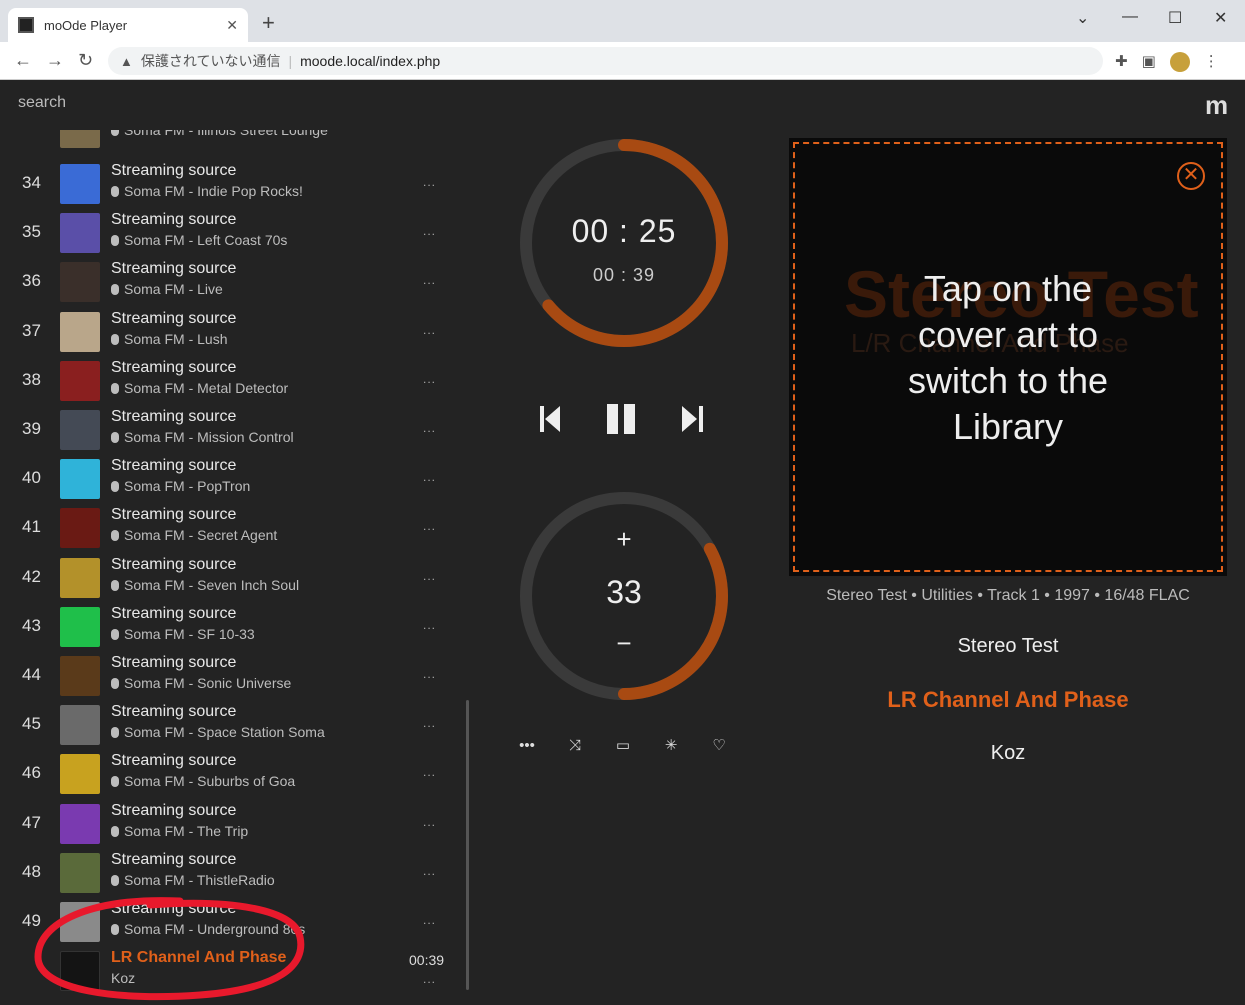  What do you see at coordinates (176, 338) in the screenshot?
I see `playlist-item-subtitle-text: Soma FM - Lush` at bounding box center [176, 338].